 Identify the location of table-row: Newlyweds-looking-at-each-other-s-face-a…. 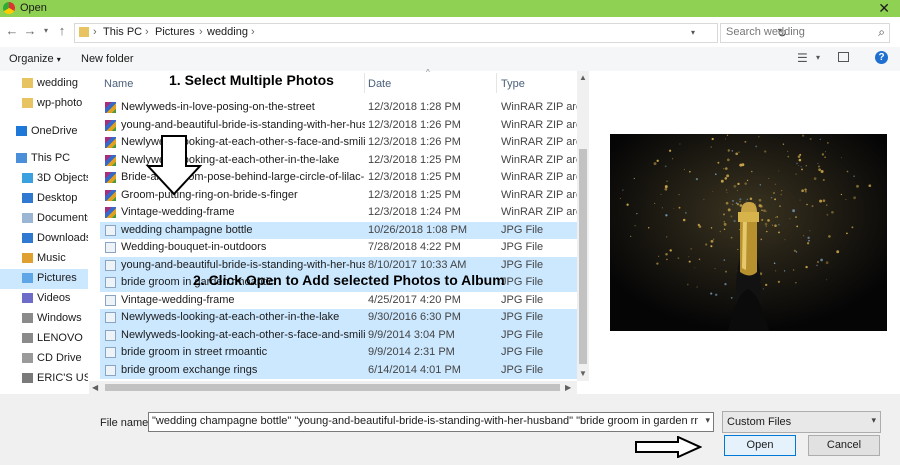
(339, 335).